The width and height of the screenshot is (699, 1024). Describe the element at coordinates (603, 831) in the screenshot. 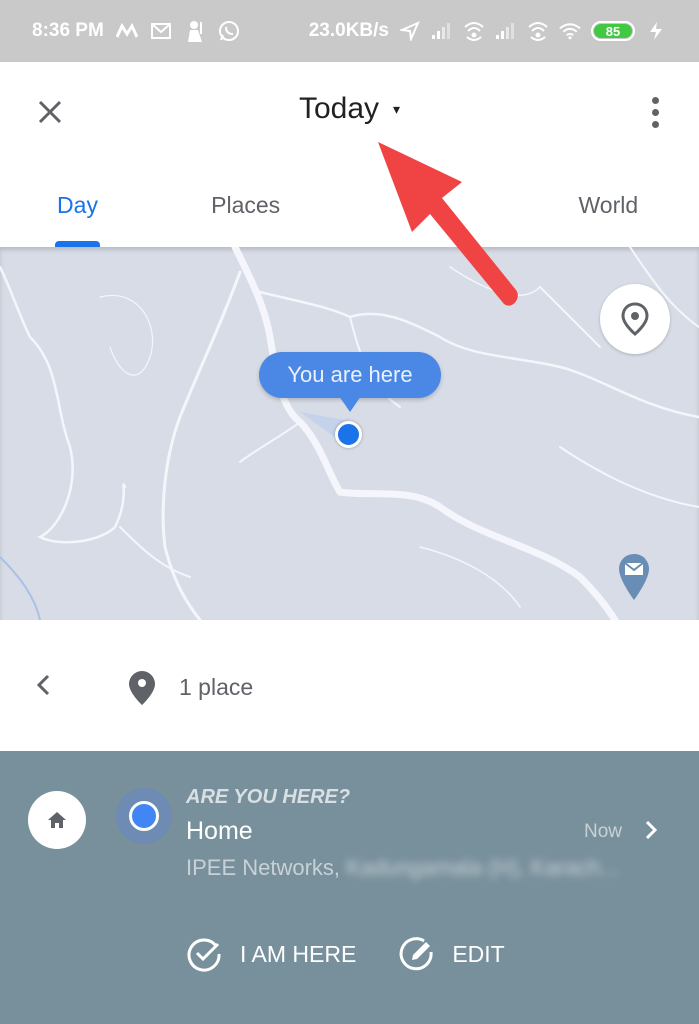

I see `visit-time: Now` at that location.